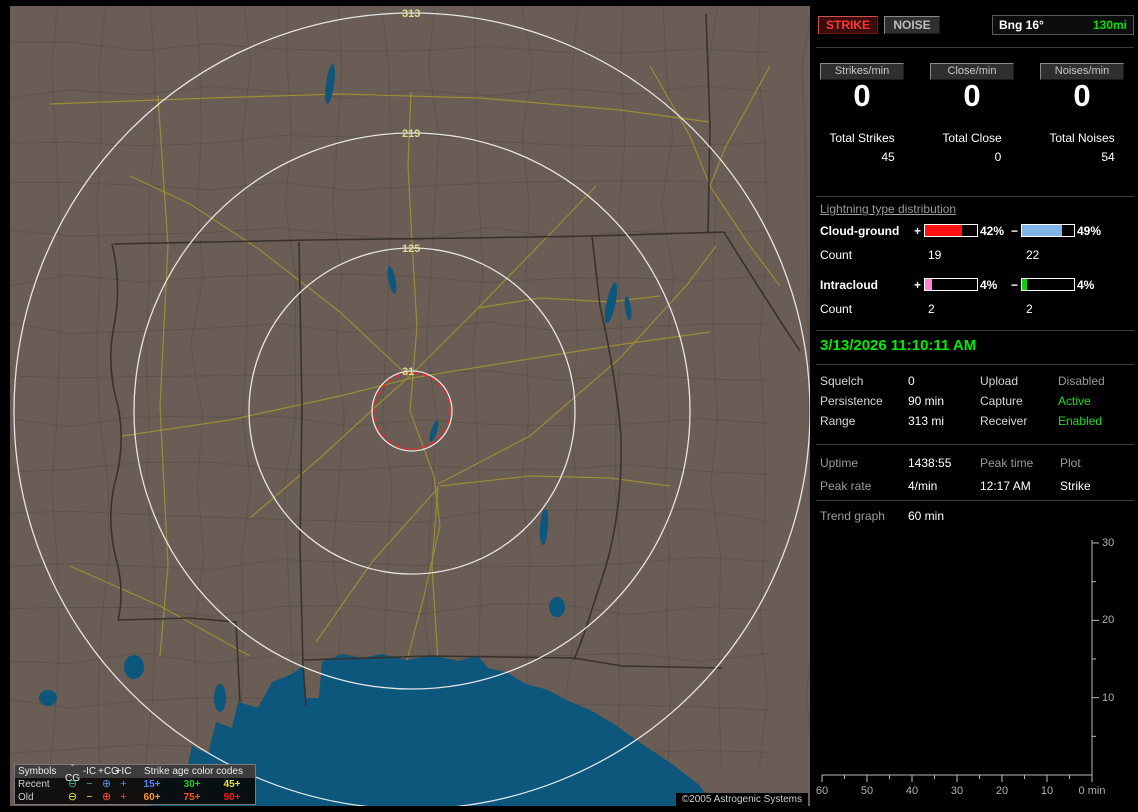 The image size is (1138, 812). I want to click on legend-body: Recent ⊖ − ⊕ +15+ 30+ 45+ Old ⊖ − ⊕ +60+ 75+ 90+, so click(135, 791).